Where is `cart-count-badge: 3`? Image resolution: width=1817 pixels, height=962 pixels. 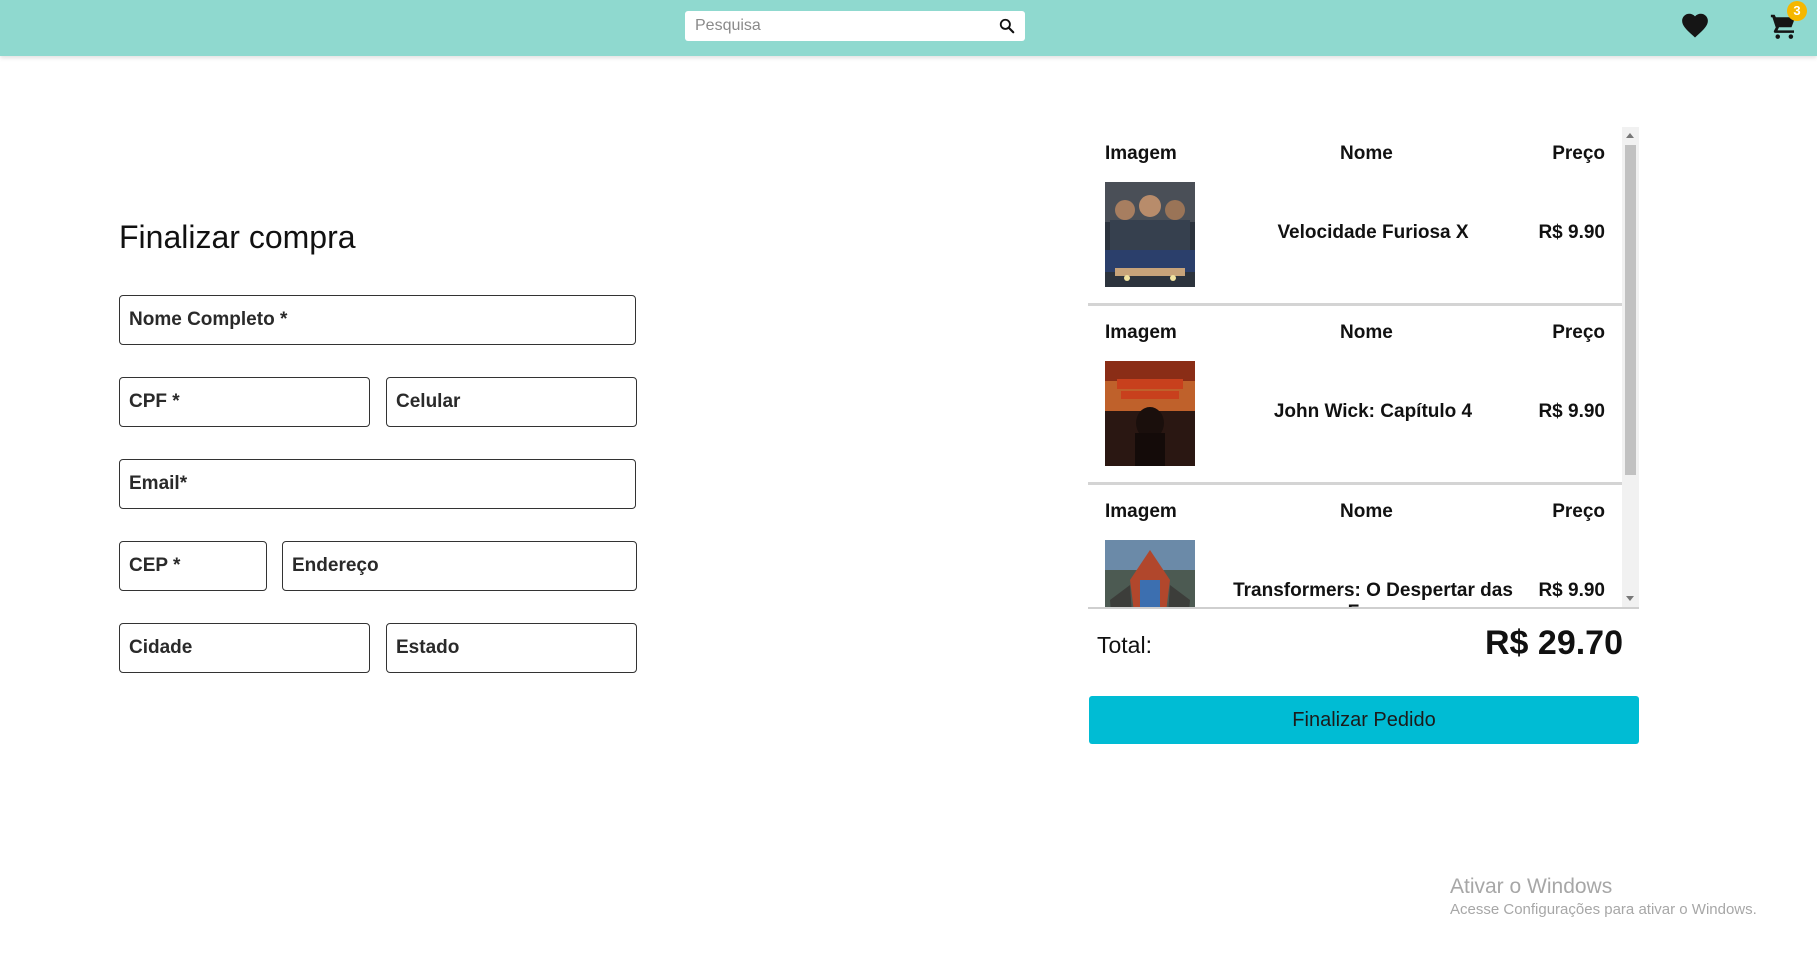 cart-count-badge: 3 is located at coordinates (1797, 11).